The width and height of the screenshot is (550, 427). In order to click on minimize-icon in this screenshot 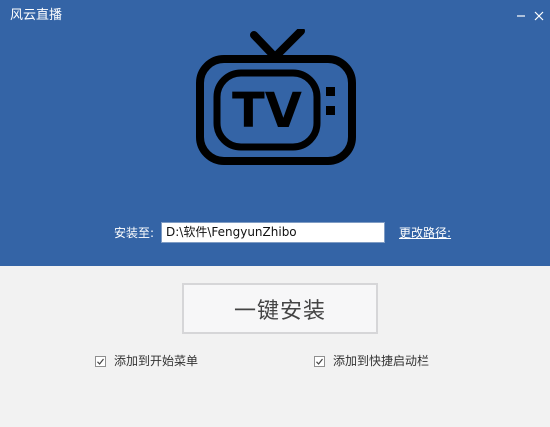, I will do `click(521, 16)`.